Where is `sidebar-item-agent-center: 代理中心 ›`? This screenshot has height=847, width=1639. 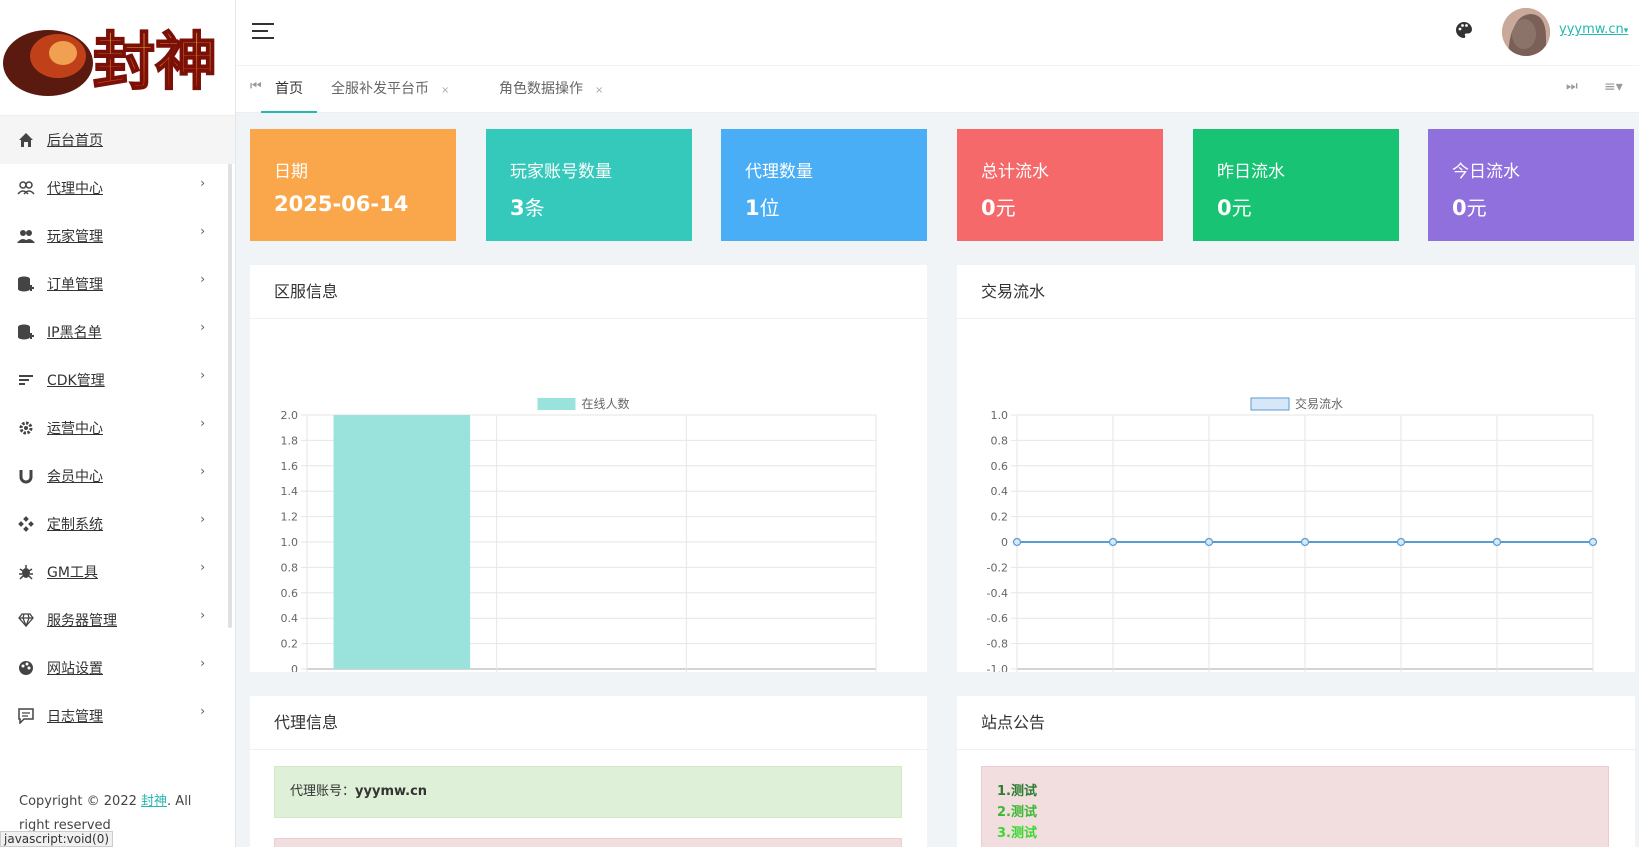 sidebar-item-agent-center: 代理中心 › is located at coordinates (117, 188).